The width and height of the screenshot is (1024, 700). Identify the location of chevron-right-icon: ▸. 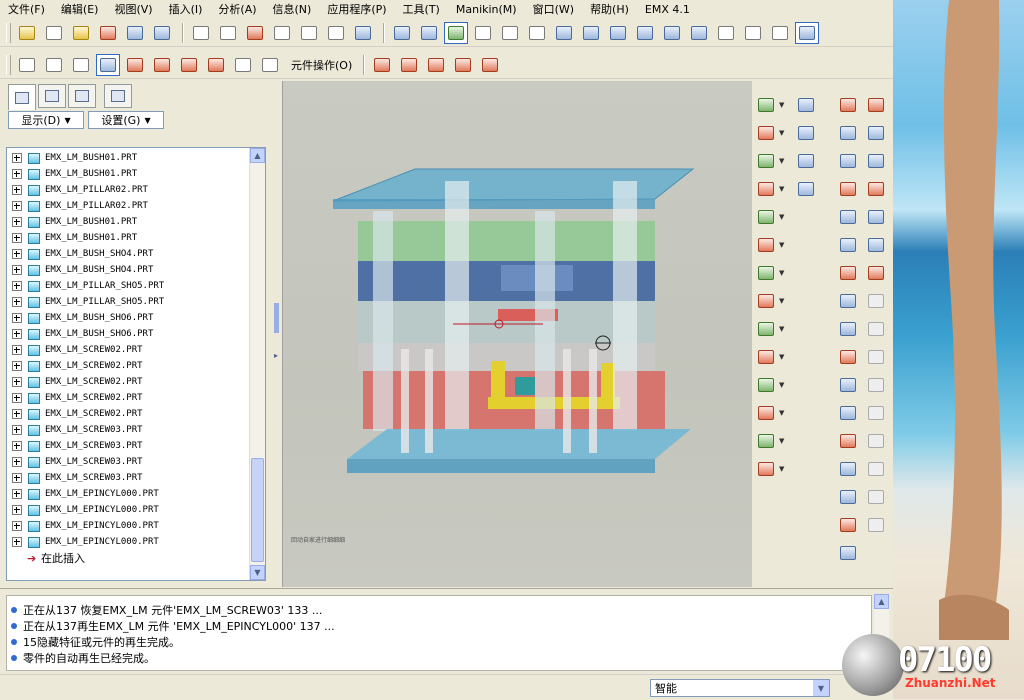
(276, 355).